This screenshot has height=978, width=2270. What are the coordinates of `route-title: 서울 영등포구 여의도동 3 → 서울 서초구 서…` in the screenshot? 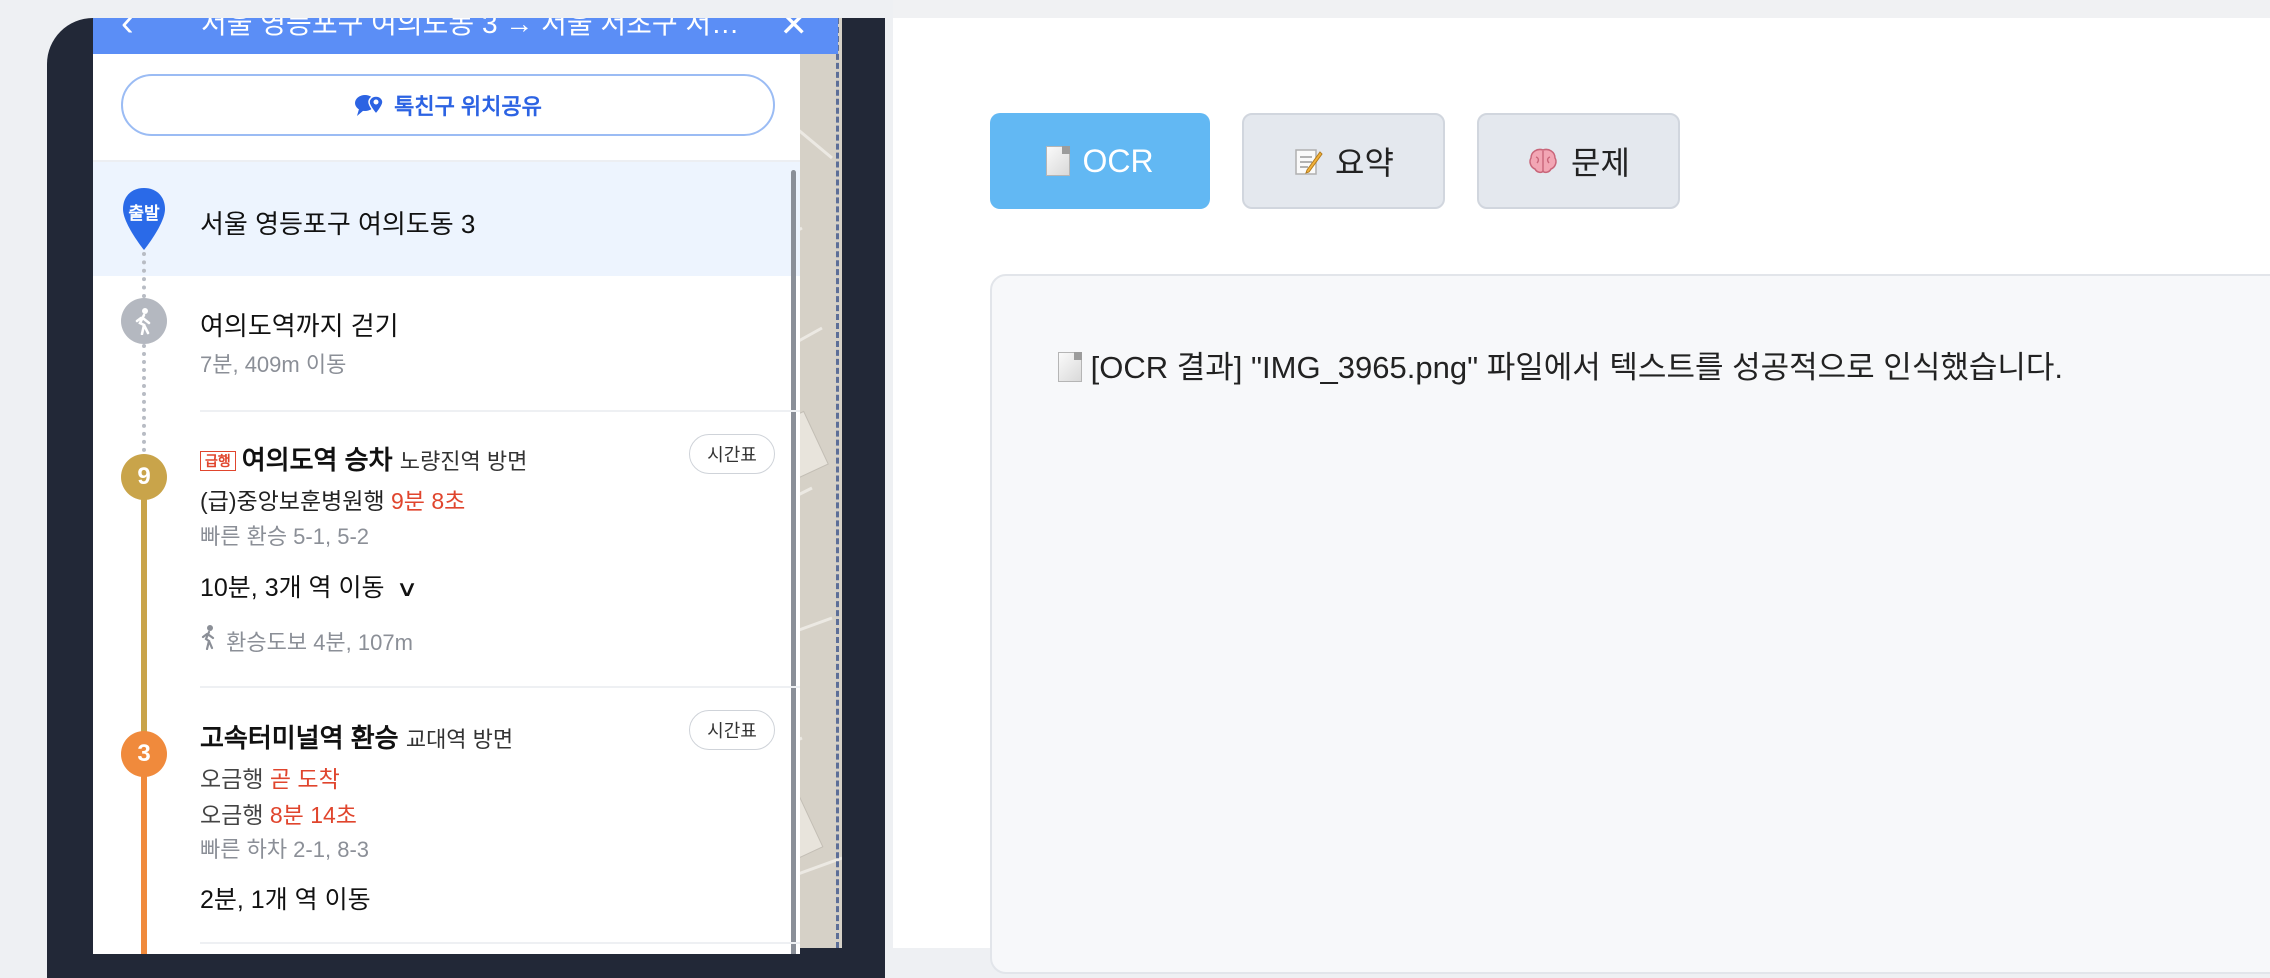 It's located at (470, 28).